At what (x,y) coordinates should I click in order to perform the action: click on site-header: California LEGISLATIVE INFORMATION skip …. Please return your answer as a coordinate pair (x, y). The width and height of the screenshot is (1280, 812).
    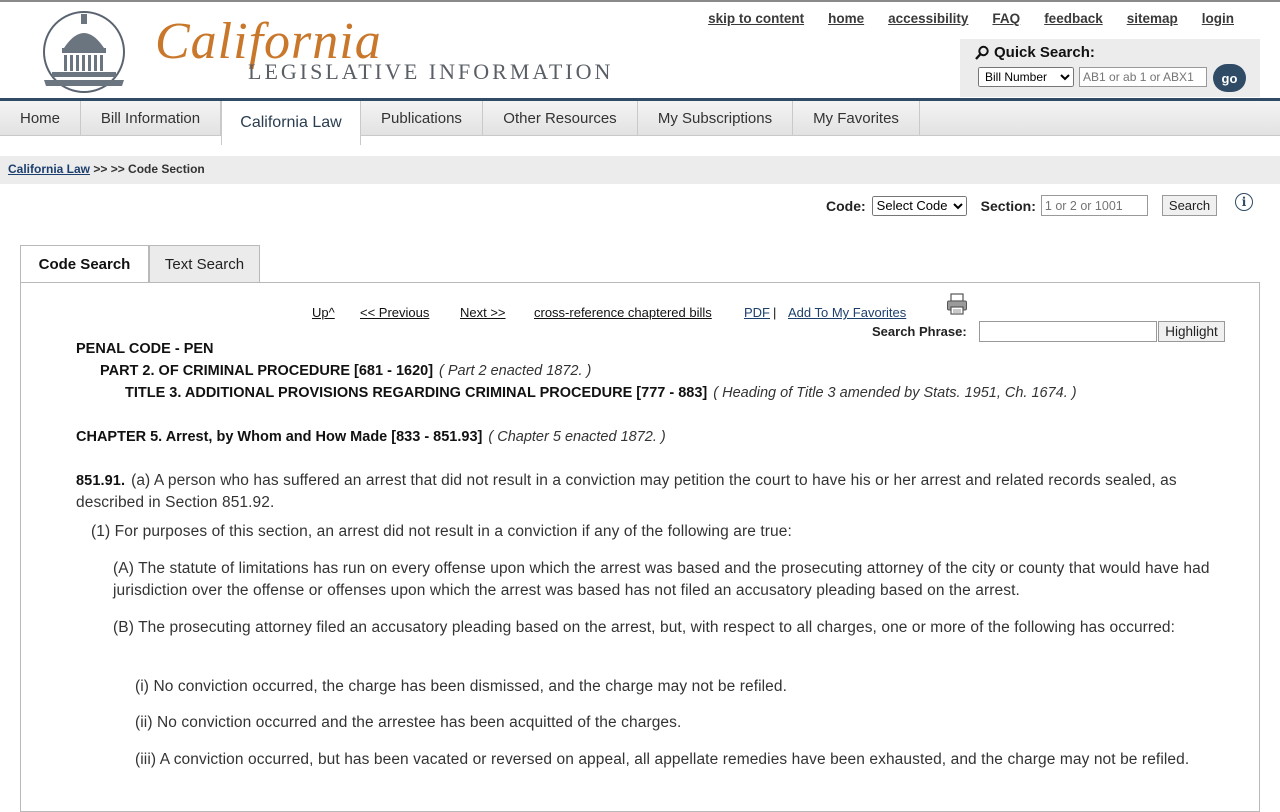
    Looking at the image, I should click on (640, 50).